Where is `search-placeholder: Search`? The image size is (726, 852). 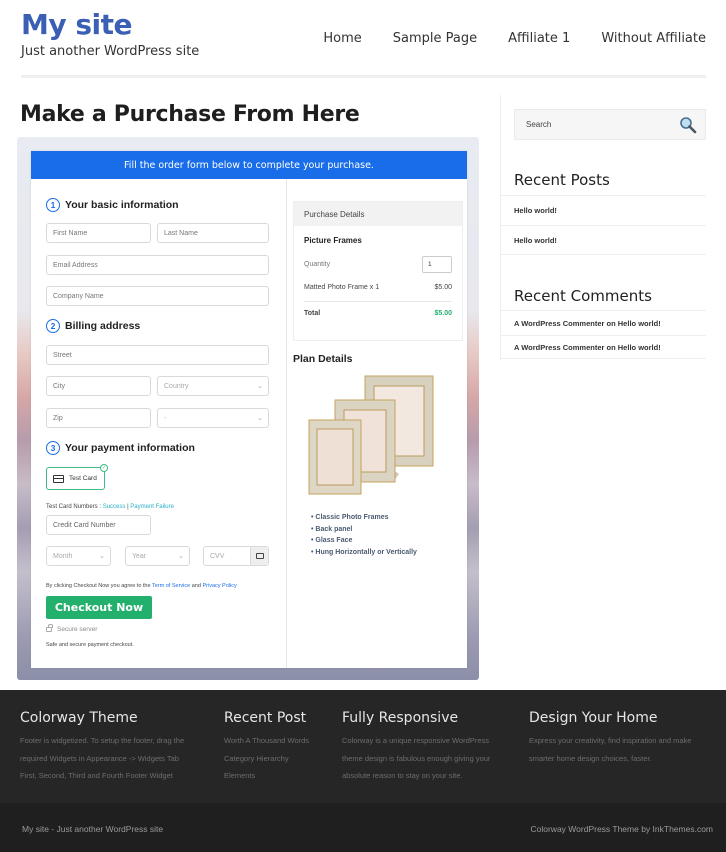 search-placeholder: Search is located at coordinates (539, 124).